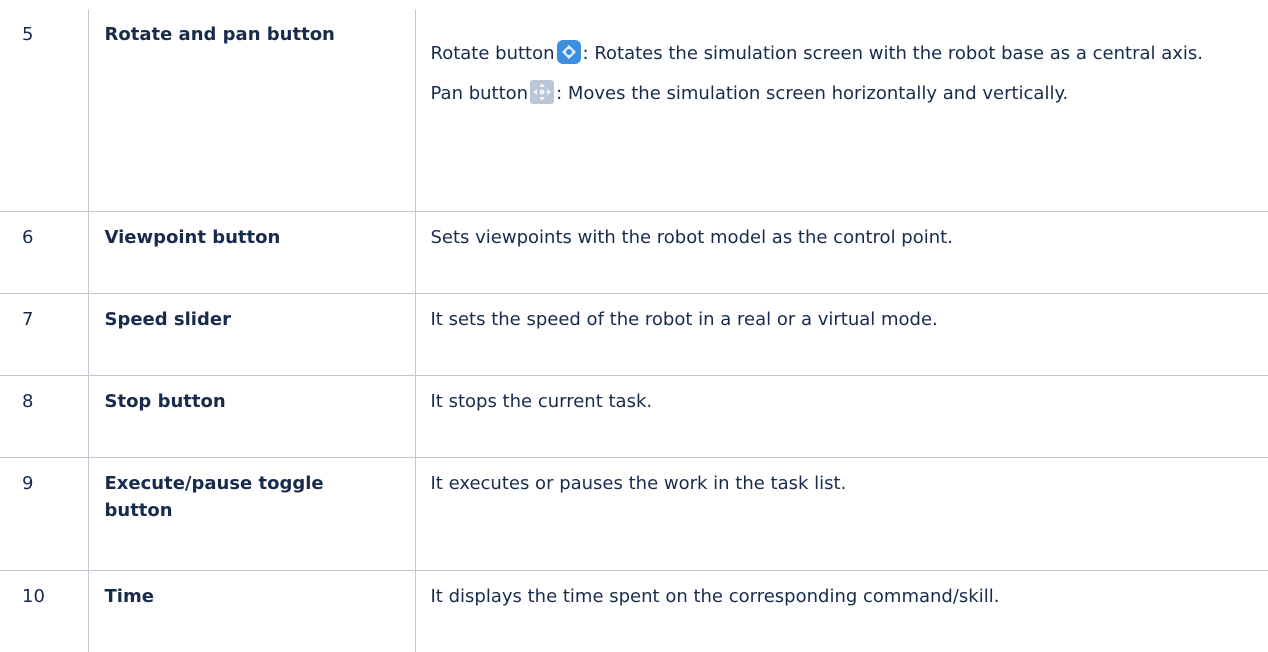 The height and width of the screenshot is (652, 1268). I want to click on row-name: Rotate and pan button, so click(251, 110).